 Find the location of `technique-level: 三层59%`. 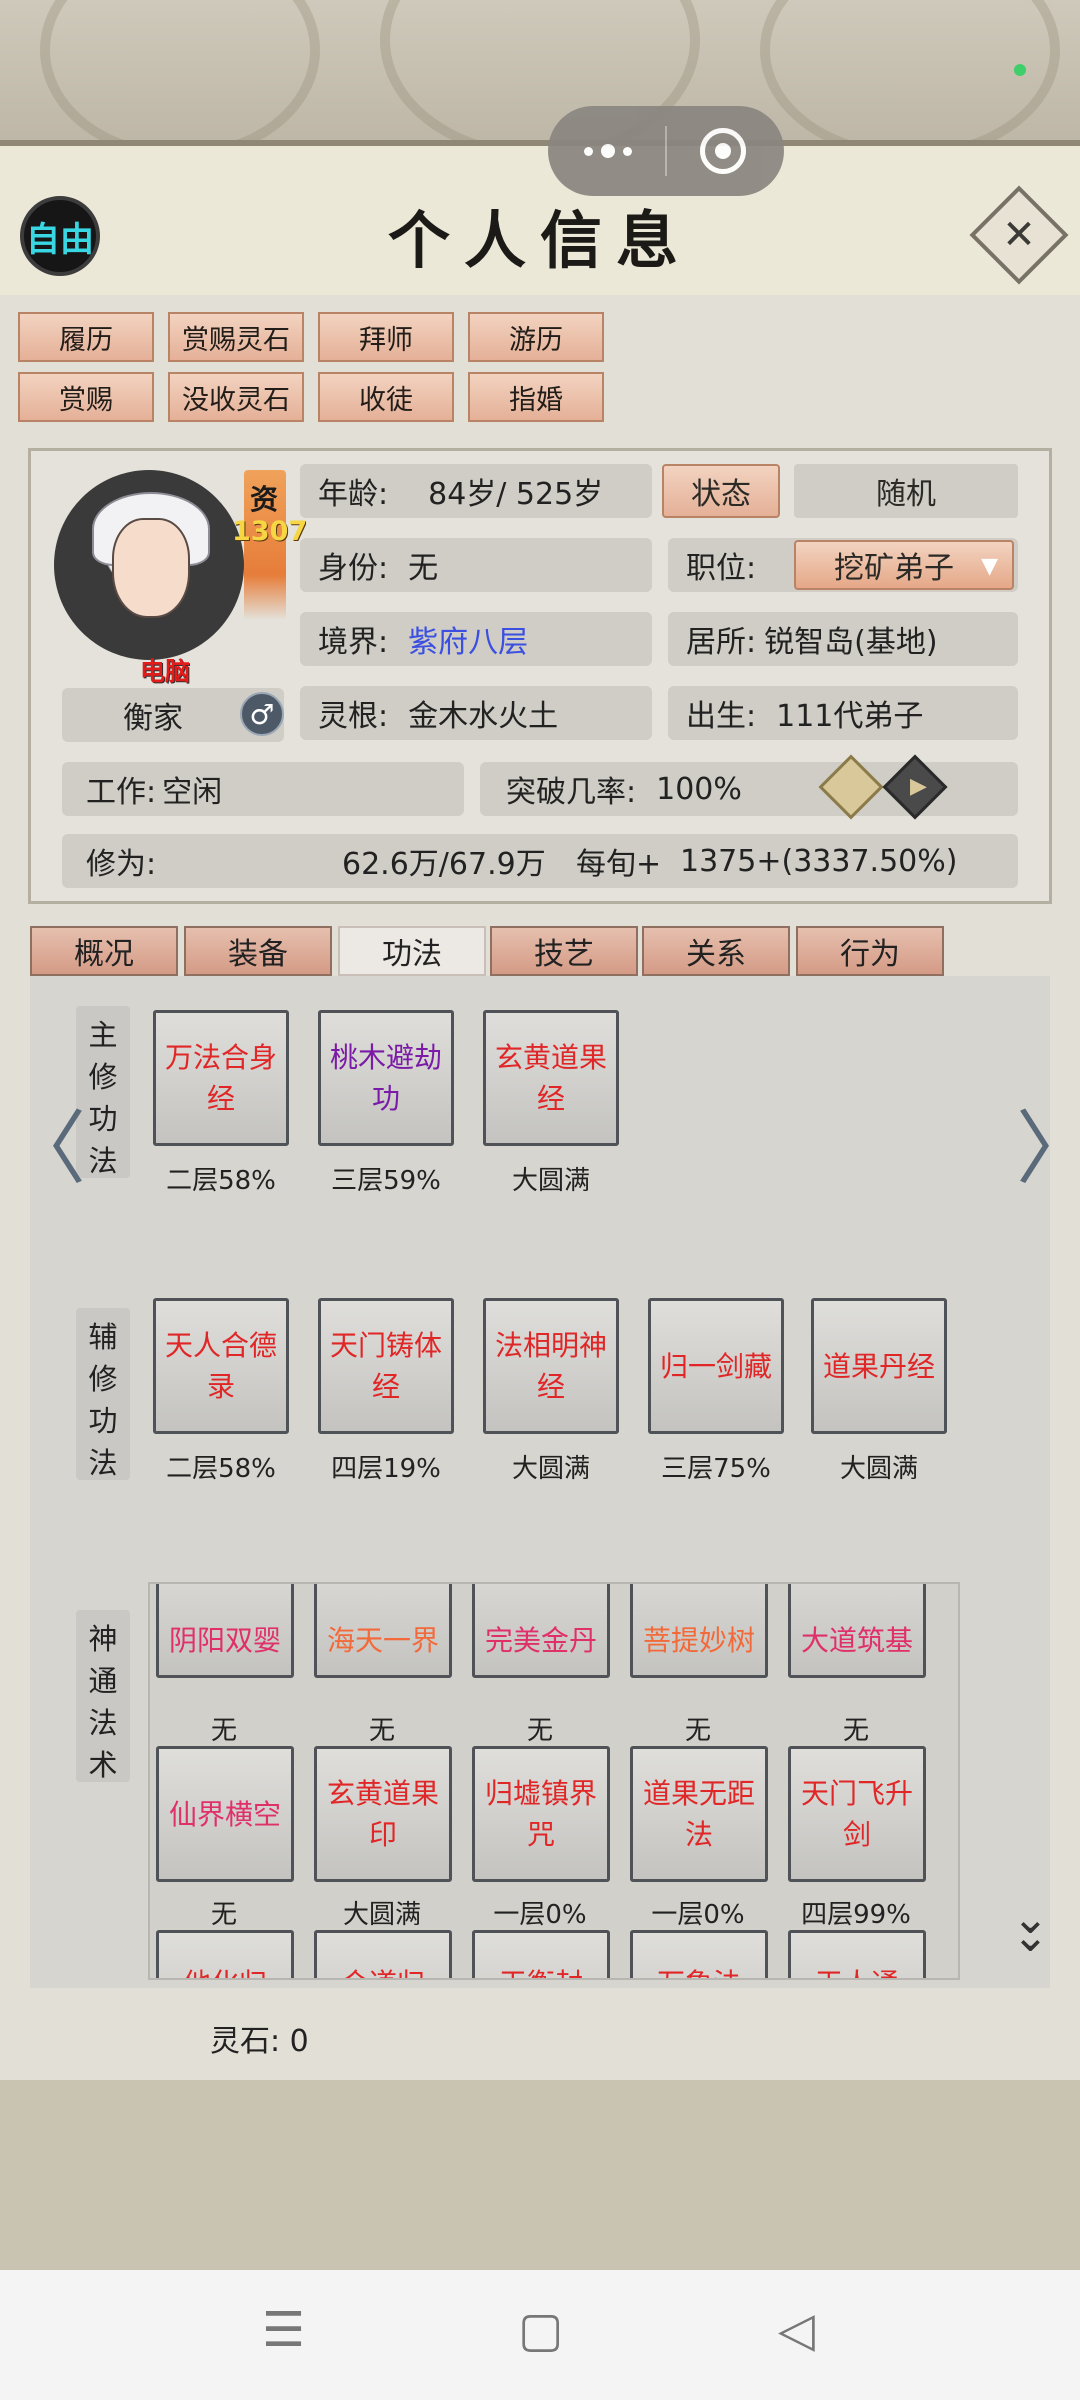

technique-level: 三层59% is located at coordinates (386, 1181).